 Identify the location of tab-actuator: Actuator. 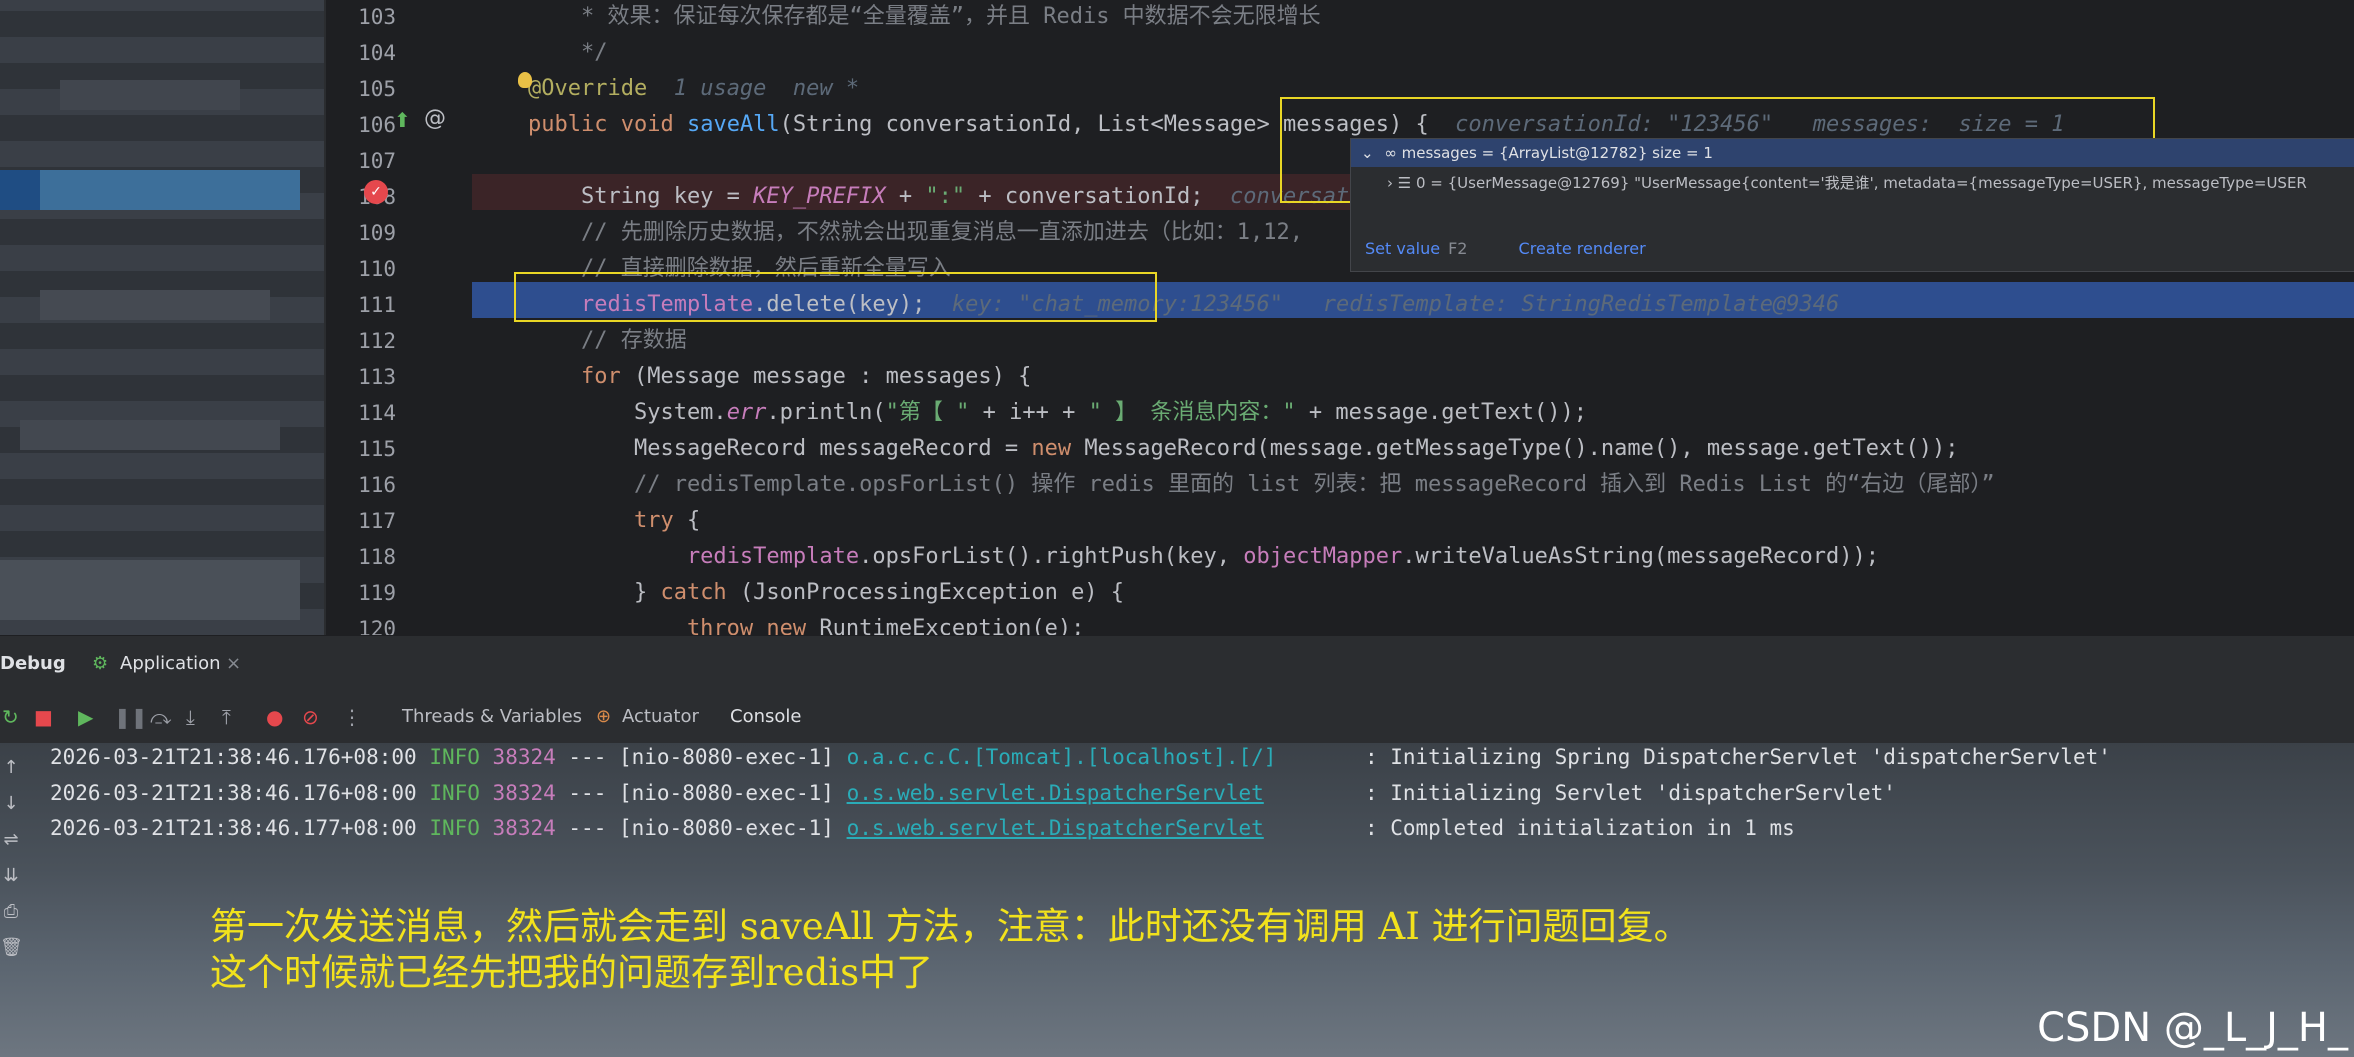
(660, 717).